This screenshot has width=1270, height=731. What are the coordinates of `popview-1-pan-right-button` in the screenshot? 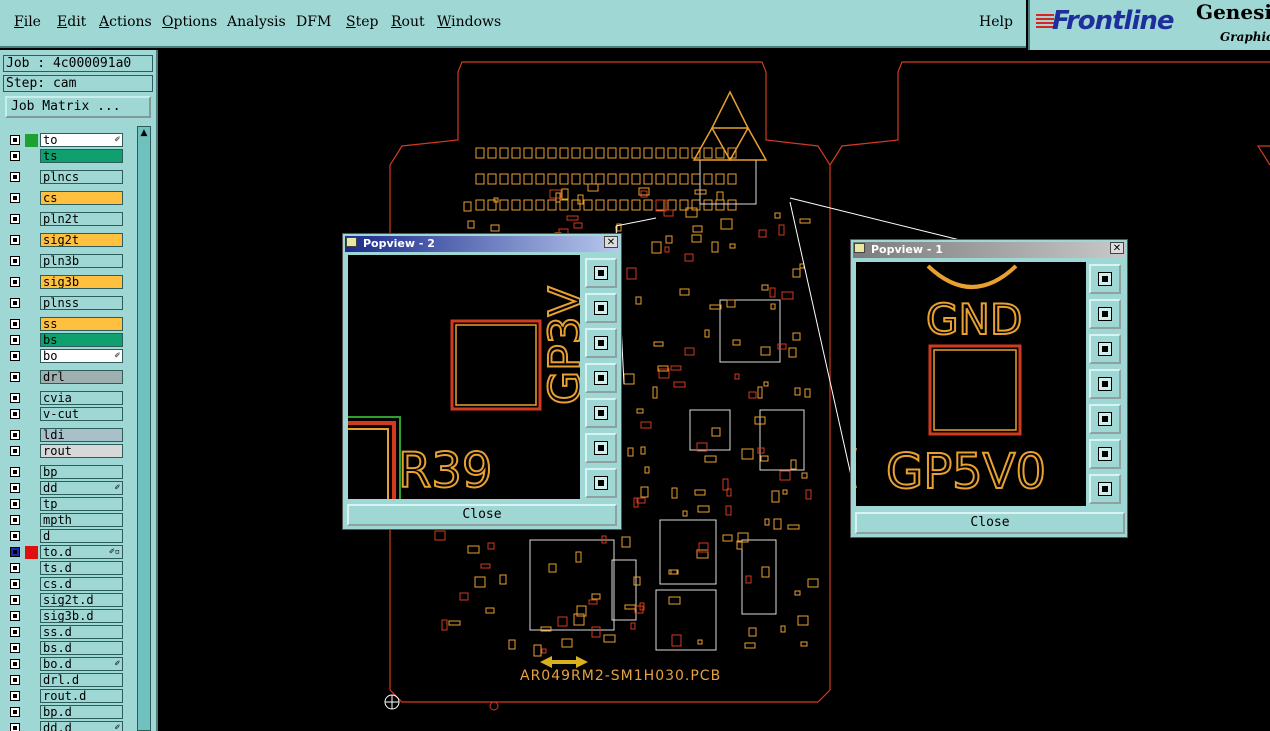 It's located at (1105, 419).